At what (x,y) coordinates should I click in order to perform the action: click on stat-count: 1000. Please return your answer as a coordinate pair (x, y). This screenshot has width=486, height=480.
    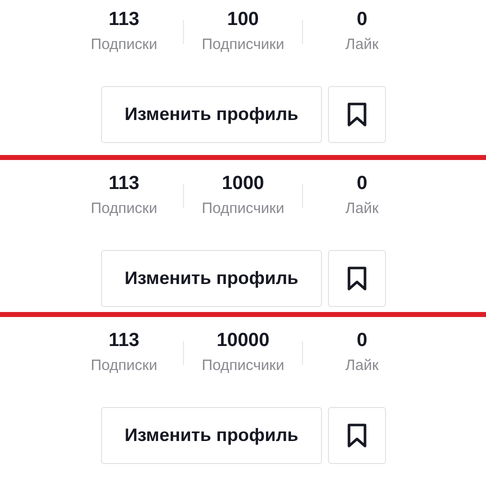
    Looking at the image, I should click on (243, 184).